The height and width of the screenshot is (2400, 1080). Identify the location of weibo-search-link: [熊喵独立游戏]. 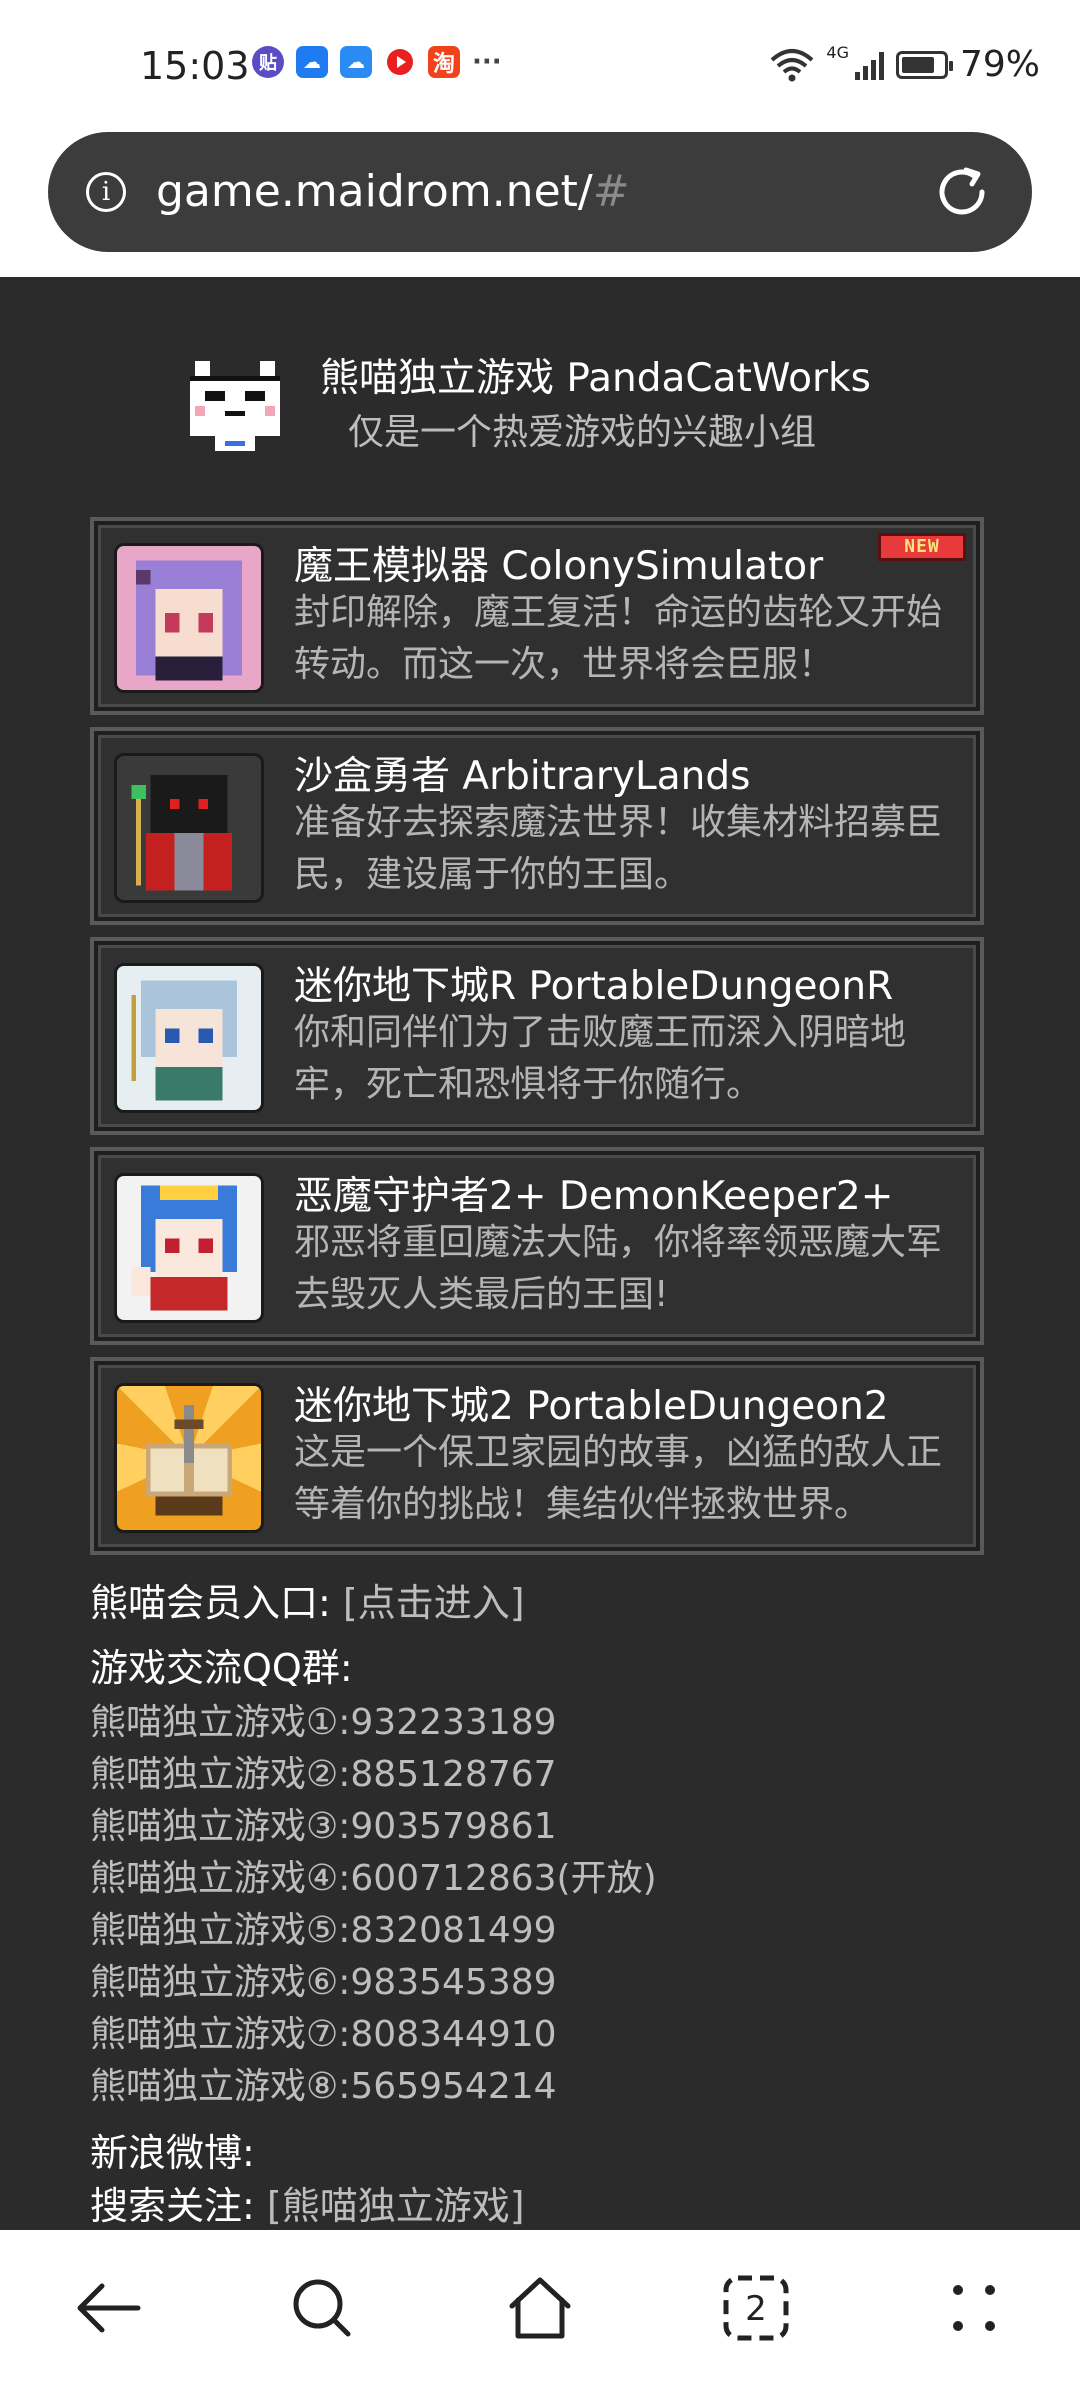
(396, 2206).